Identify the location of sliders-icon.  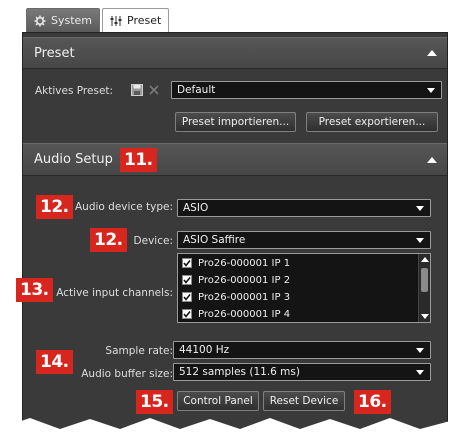
(116, 21).